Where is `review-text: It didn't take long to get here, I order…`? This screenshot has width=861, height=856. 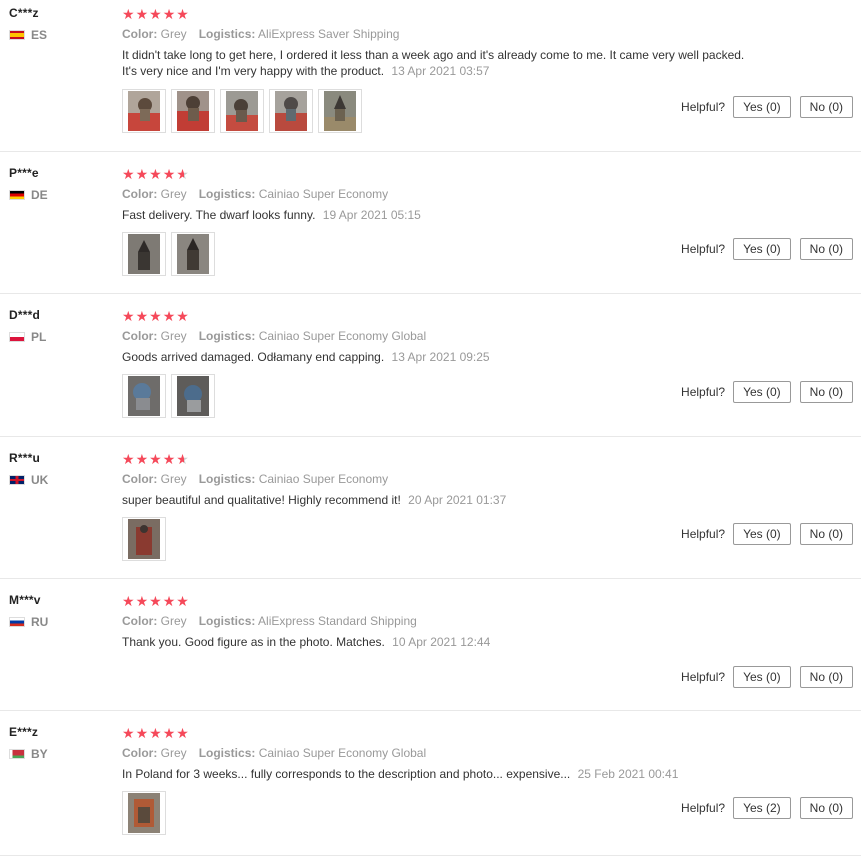
review-text: It didn't take long to get here, I order… is located at coordinates (442, 63).